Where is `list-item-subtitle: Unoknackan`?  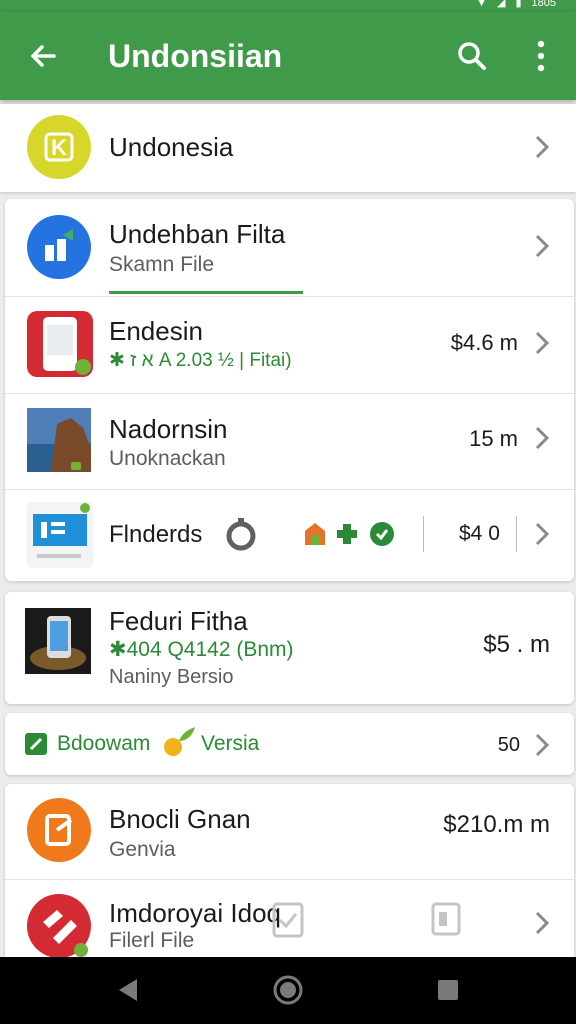
list-item-subtitle: Unoknackan is located at coordinates (167, 458).